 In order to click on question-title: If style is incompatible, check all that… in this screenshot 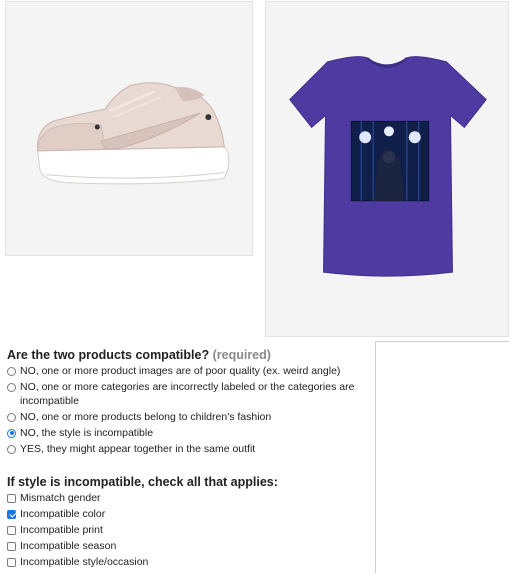, I will do `click(142, 482)`.